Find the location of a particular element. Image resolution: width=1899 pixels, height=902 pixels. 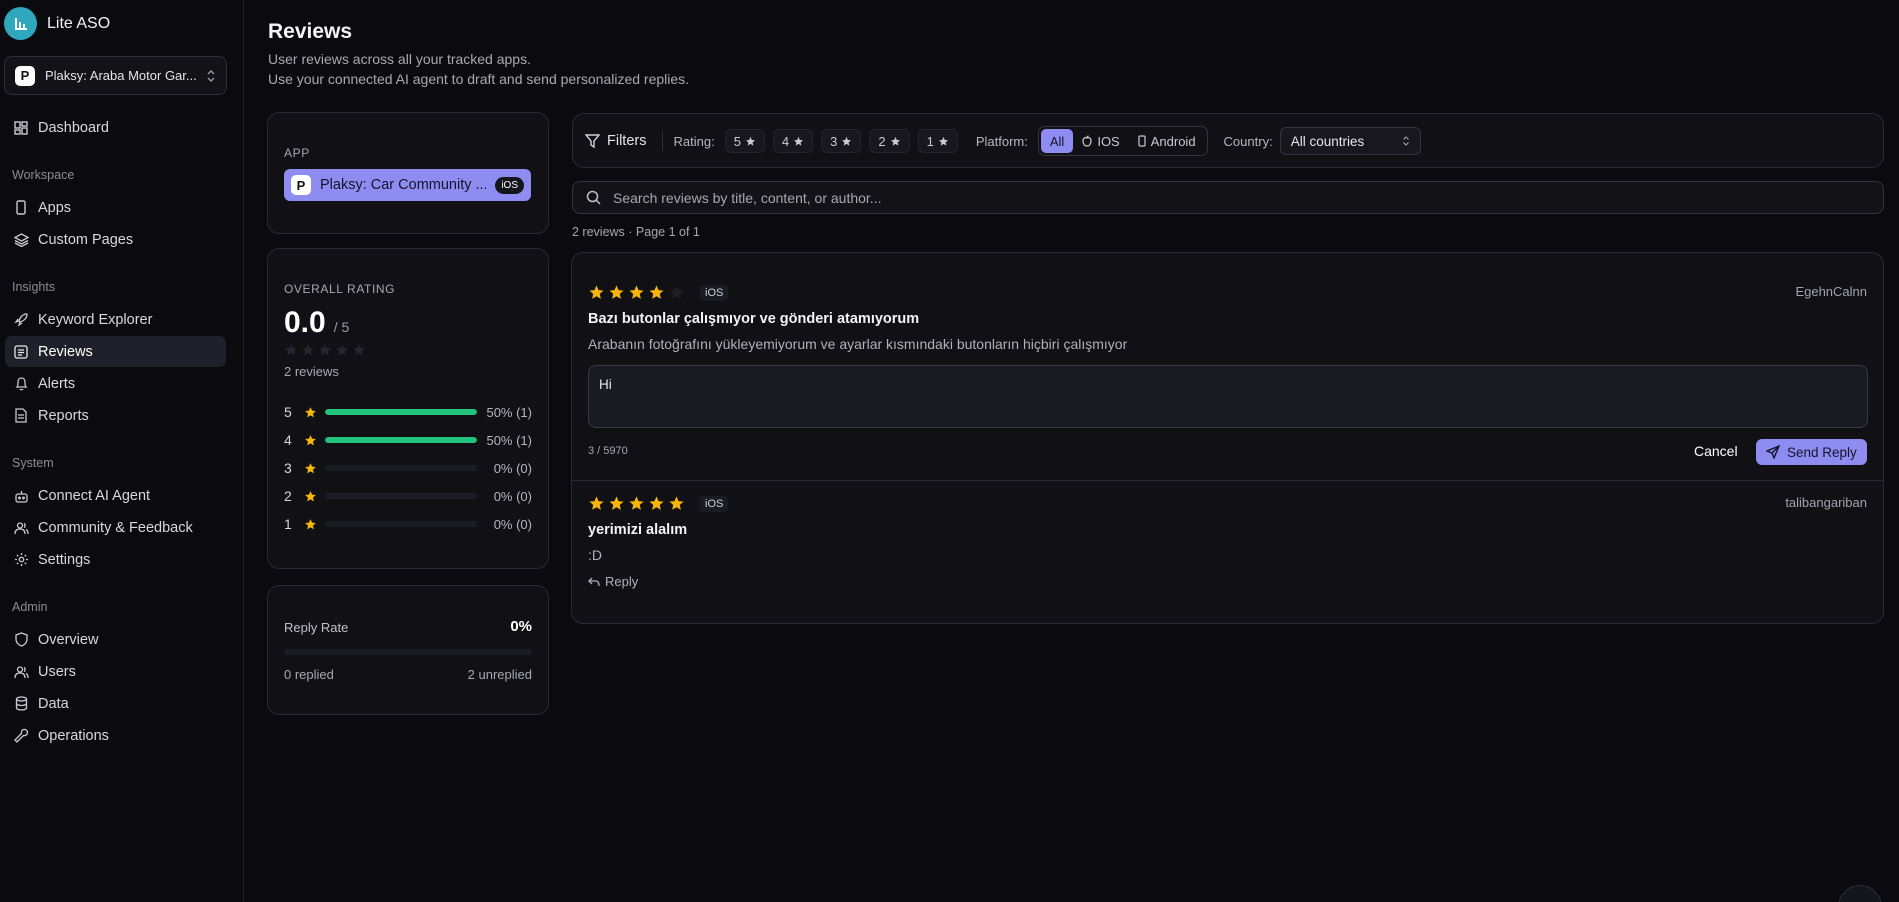

distribution-star-number: 2 is located at coordinates (288, 496).